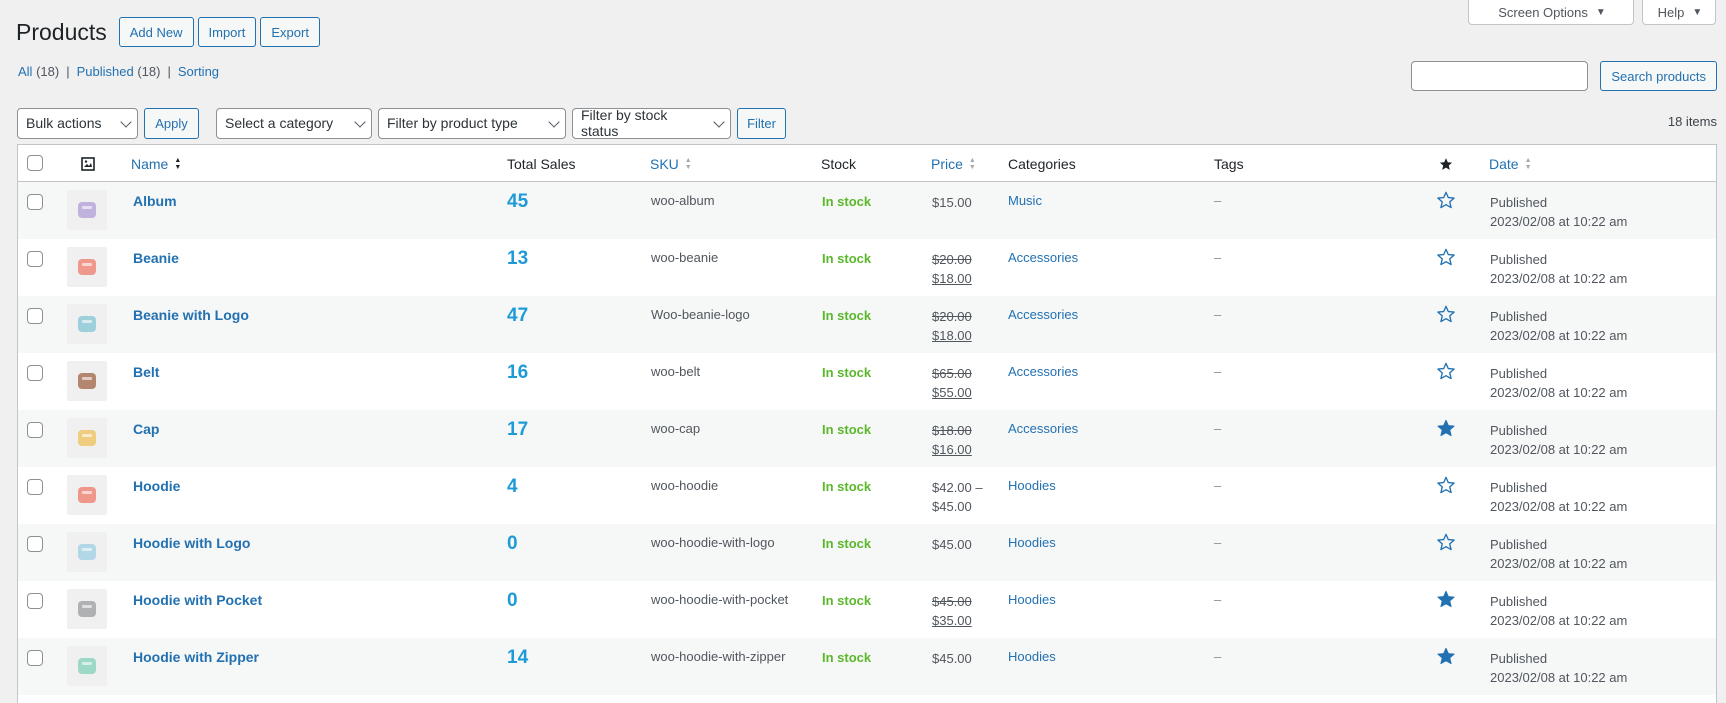  Describe the element at coordinates (146, 429) in the screenshot. I see `product-name-link: Cap` at that location.